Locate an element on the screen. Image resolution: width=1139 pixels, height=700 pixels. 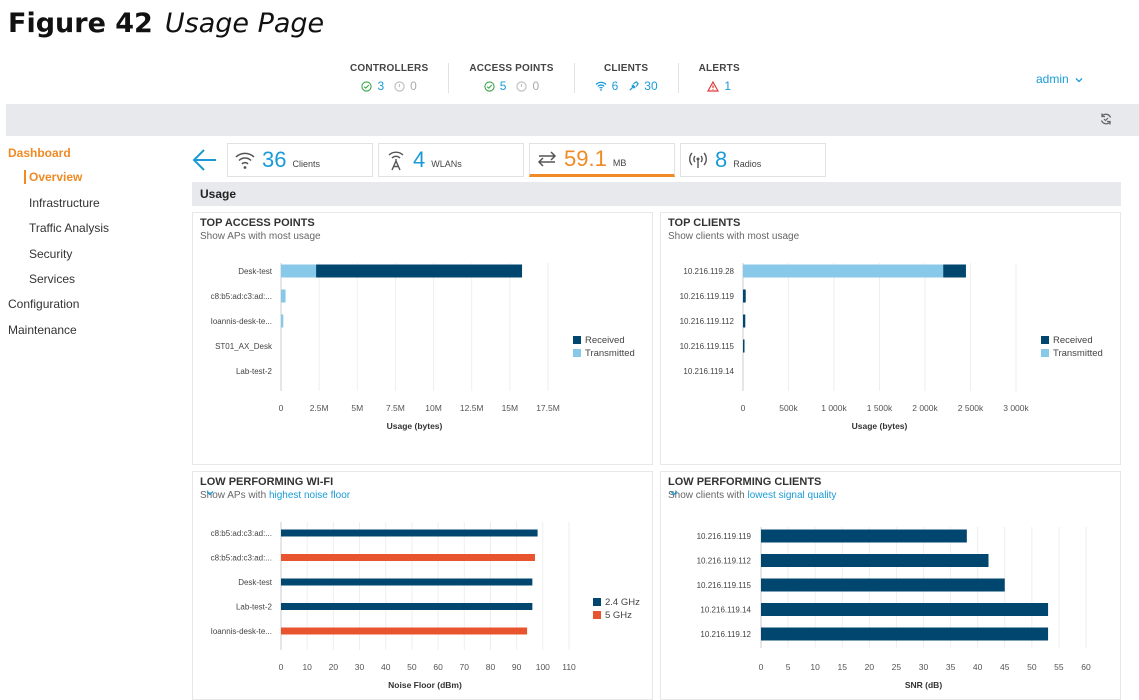
nav-maintenance: Maintenance is located at coordinates (42, 330).